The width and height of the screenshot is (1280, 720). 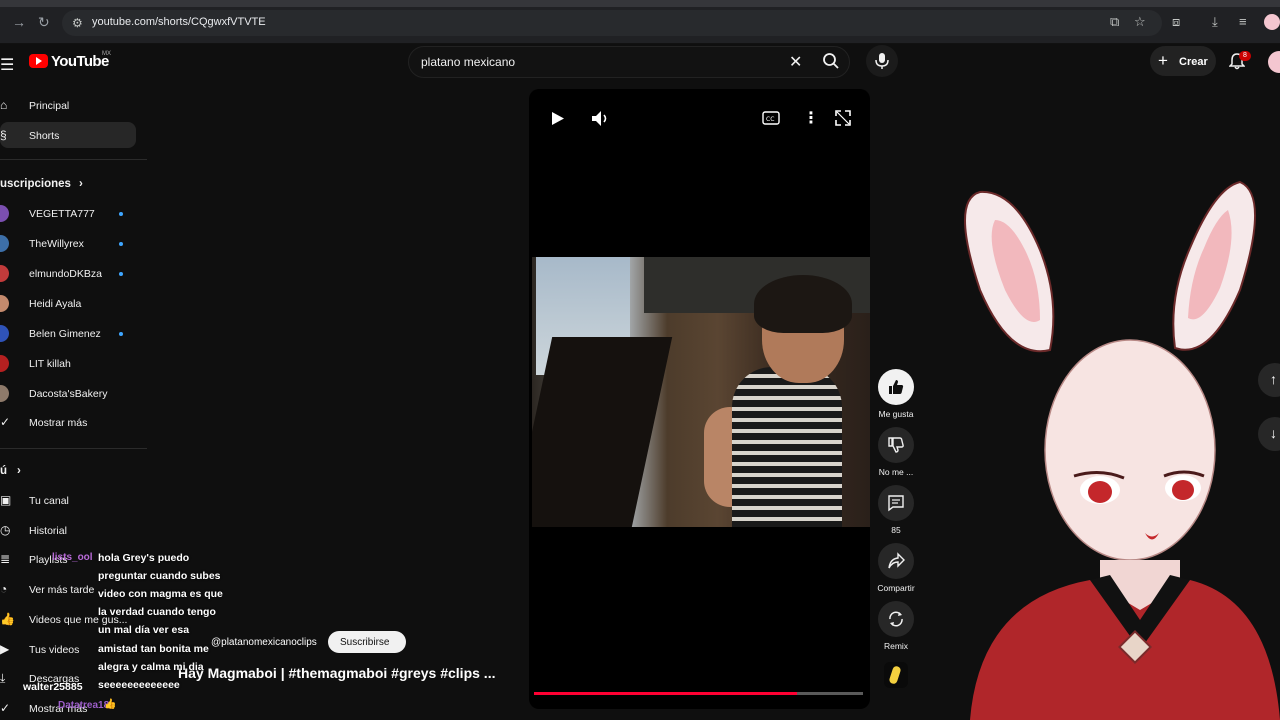 What do you see at coordinates (110, 704) in the screenshot?
I see `thumbs-up-emoji-icon: 👍` at bounding box center [110, 704].